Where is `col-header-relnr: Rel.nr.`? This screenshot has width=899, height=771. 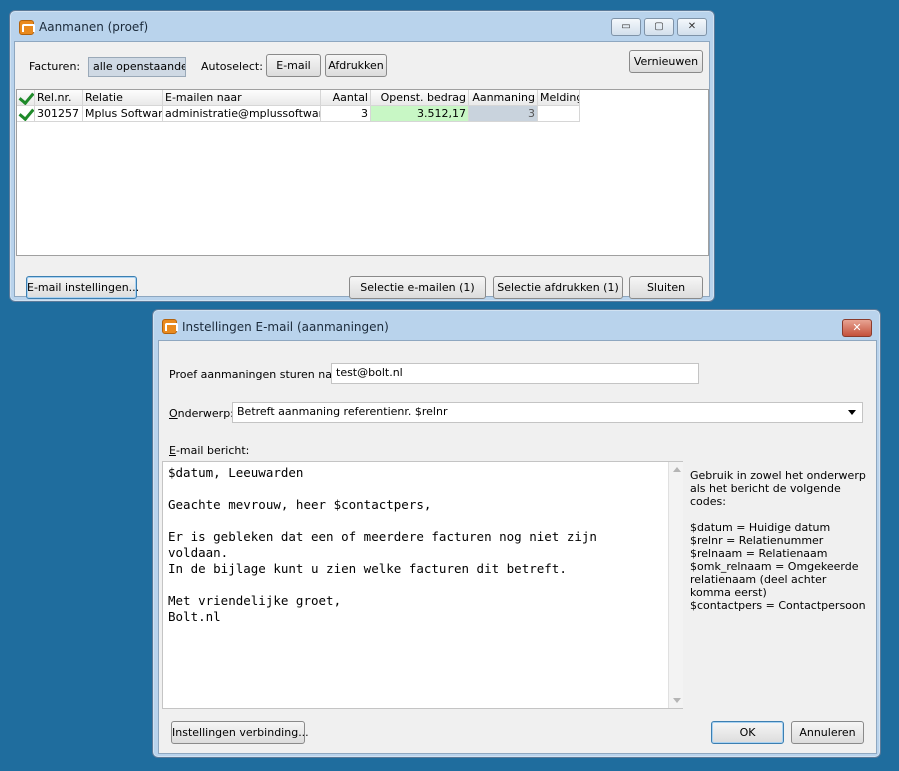 col-header-relnr: Rel.nr. is located at coordinates (59, 98).